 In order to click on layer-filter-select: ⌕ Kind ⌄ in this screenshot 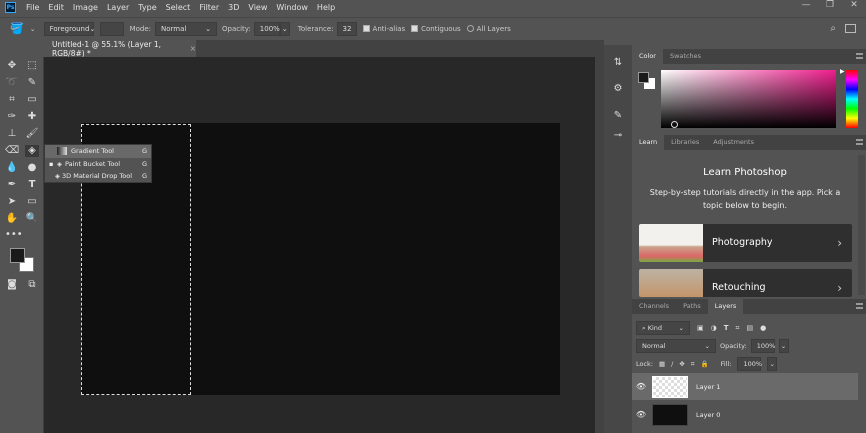, I will do `click(663, 328)`.